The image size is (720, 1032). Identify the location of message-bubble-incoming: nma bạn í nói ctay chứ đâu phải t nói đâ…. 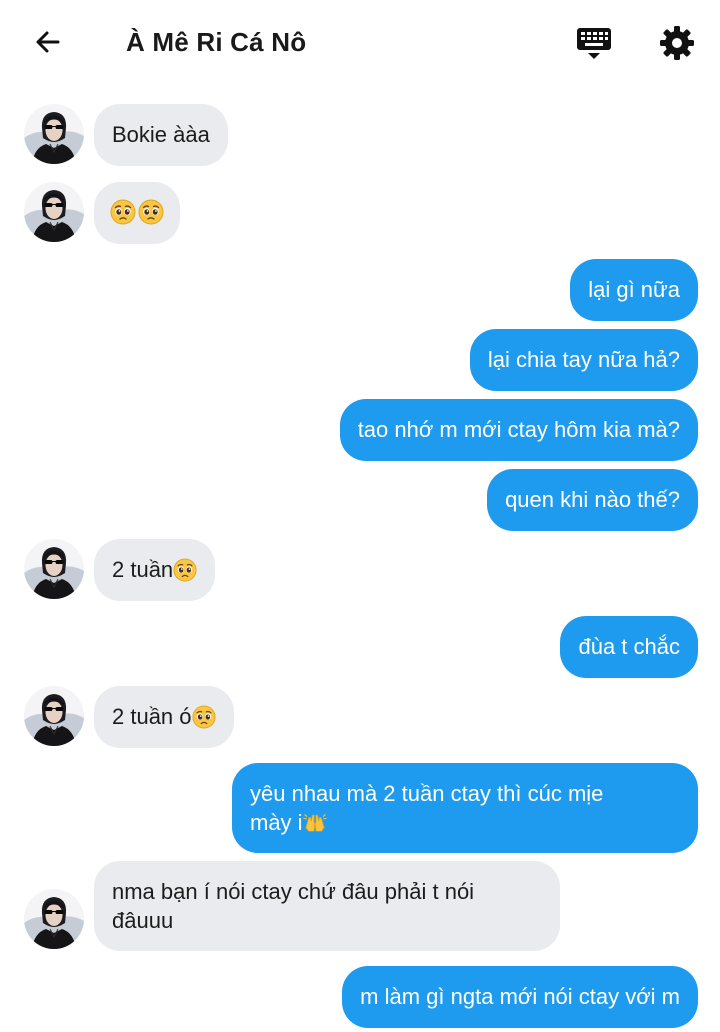
(327, 906).